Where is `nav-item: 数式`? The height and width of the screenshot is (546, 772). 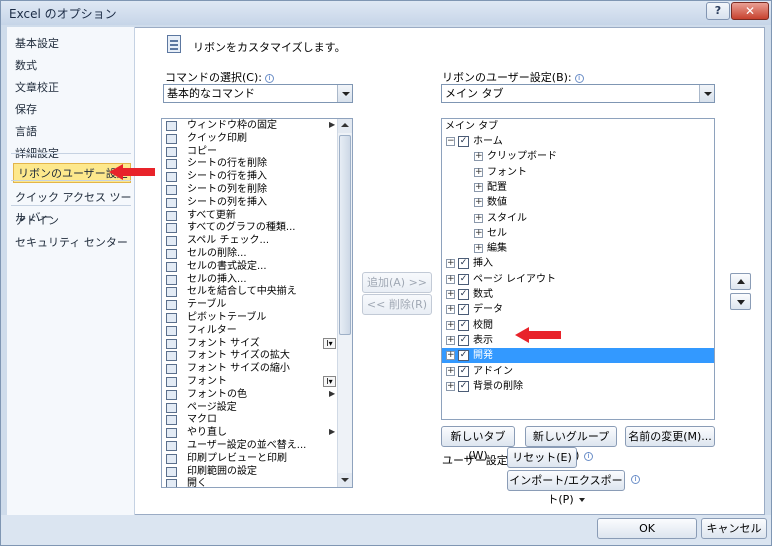
nav-item: 数式 is located at coordinates (26, 66).